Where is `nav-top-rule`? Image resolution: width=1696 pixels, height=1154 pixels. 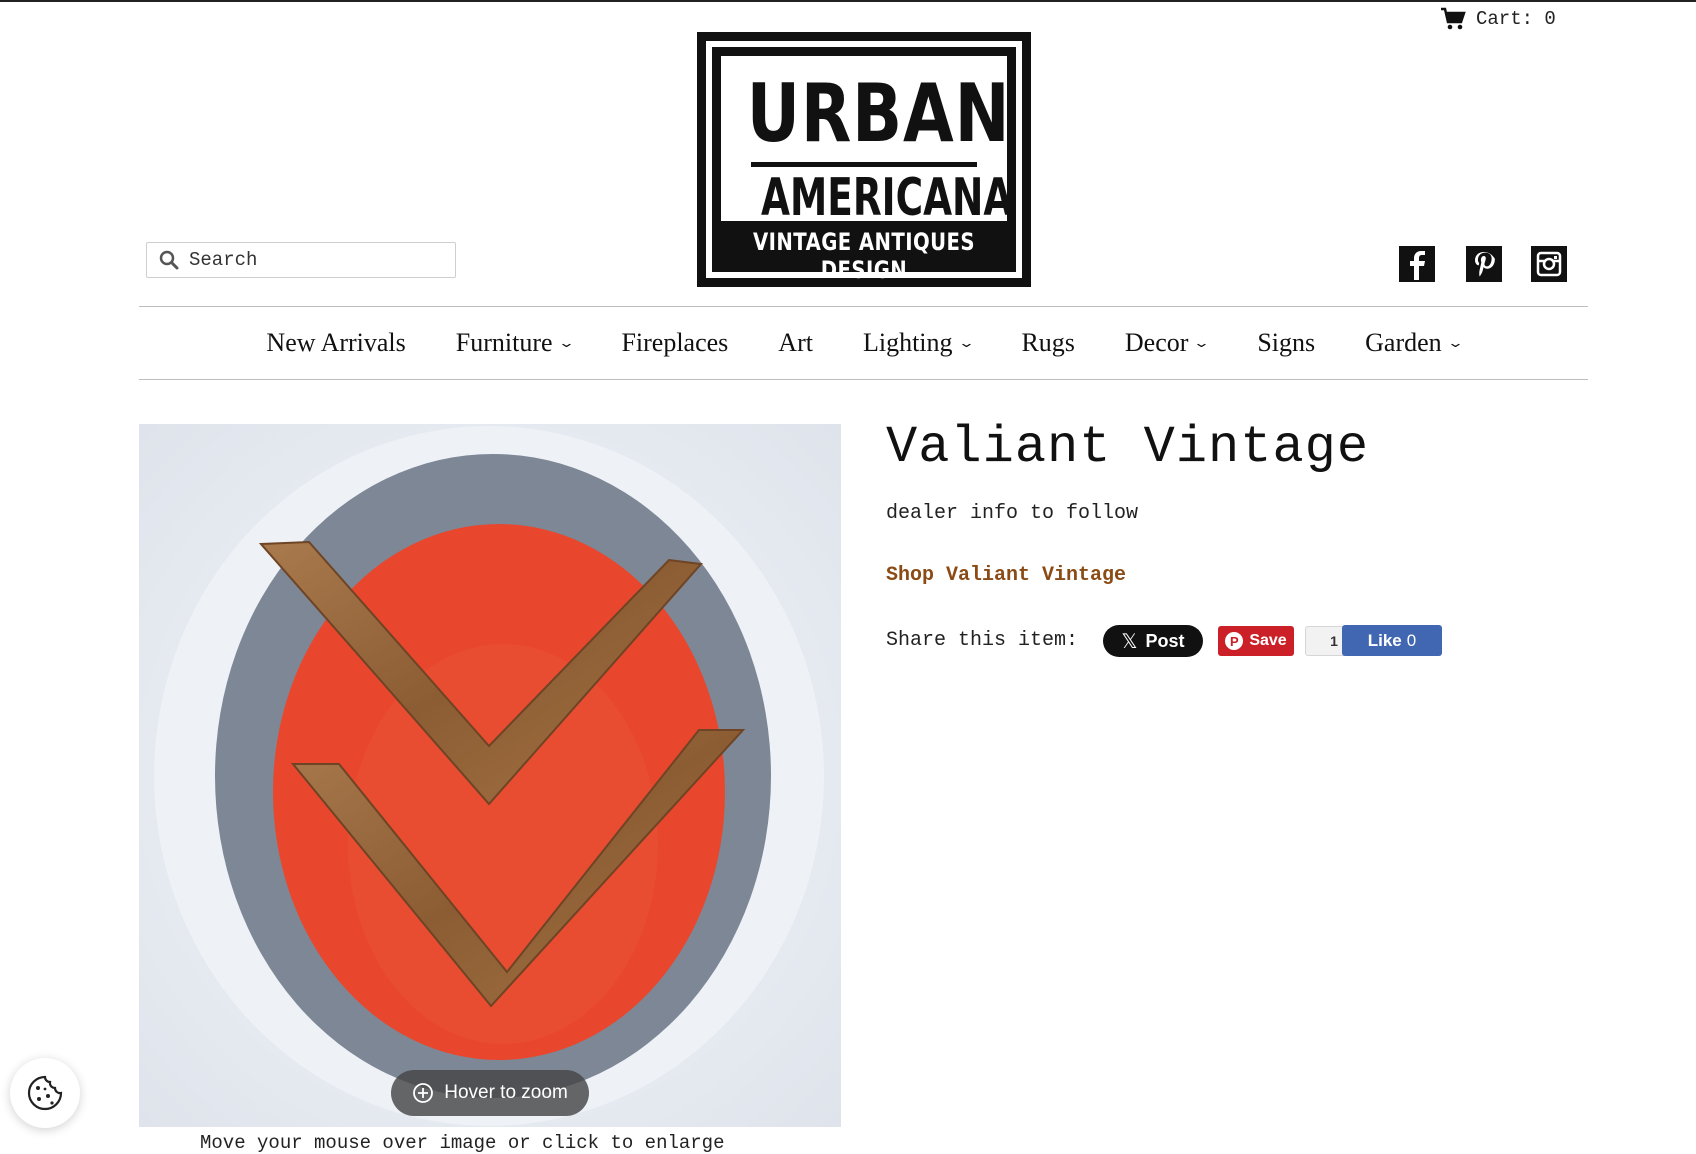 nav-top-rule is located at coordinates (863, 306).